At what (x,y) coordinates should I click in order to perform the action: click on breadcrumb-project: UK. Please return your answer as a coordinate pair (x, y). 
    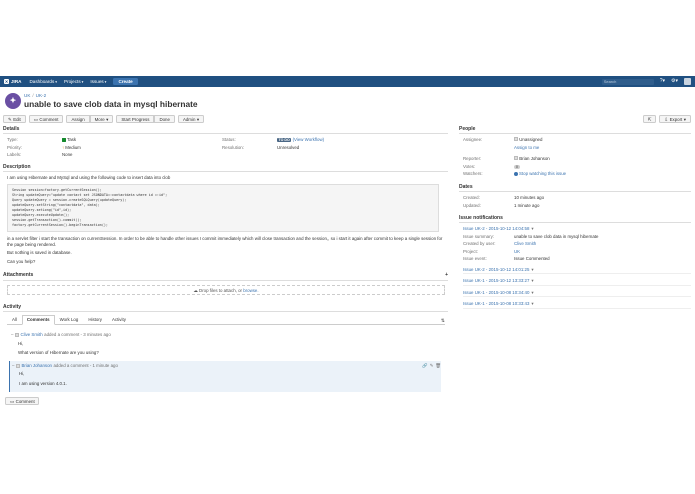
    Looking at the image, I should click on (27, 95).